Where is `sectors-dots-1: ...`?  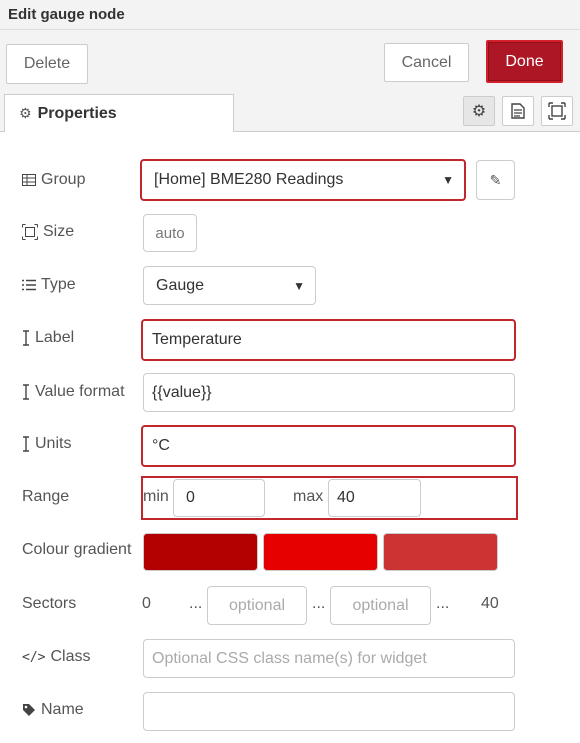
sectors-dots-1: ... is located at coordinates (196, 603).